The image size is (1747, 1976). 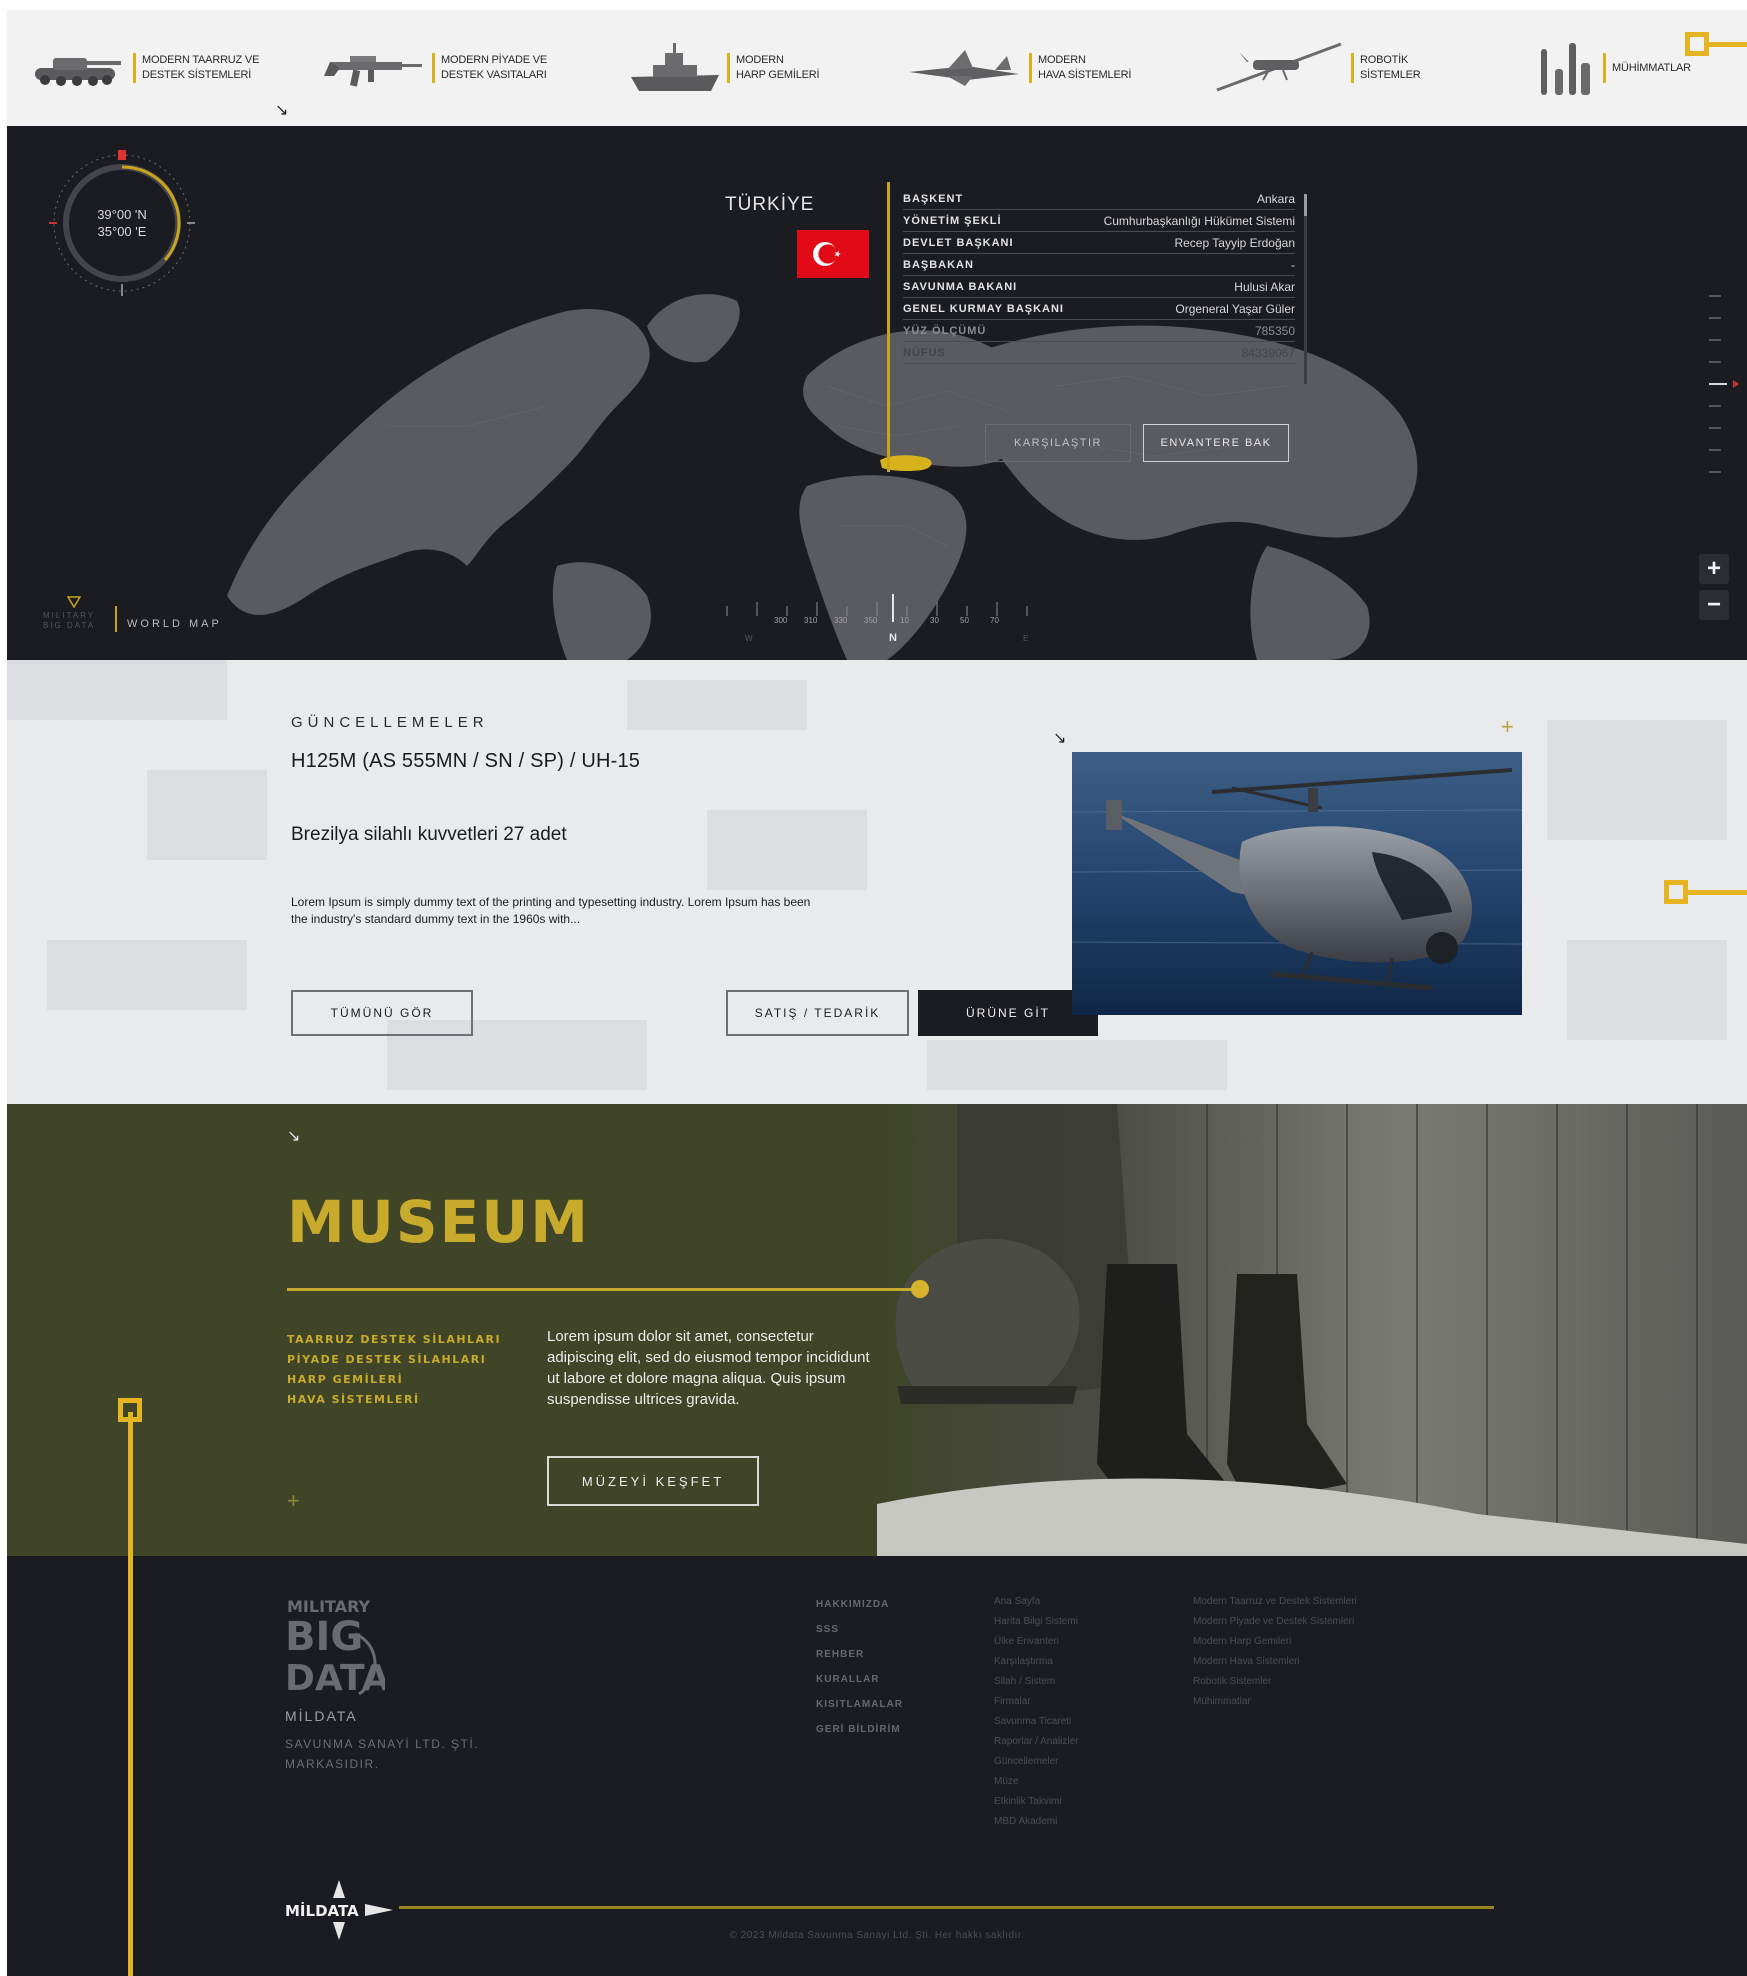 What do you see at coordinates (1036, 1602) in the screenshot?
I see `footer-link: Ana Sayfa` at bounding box center [1036, 1602].